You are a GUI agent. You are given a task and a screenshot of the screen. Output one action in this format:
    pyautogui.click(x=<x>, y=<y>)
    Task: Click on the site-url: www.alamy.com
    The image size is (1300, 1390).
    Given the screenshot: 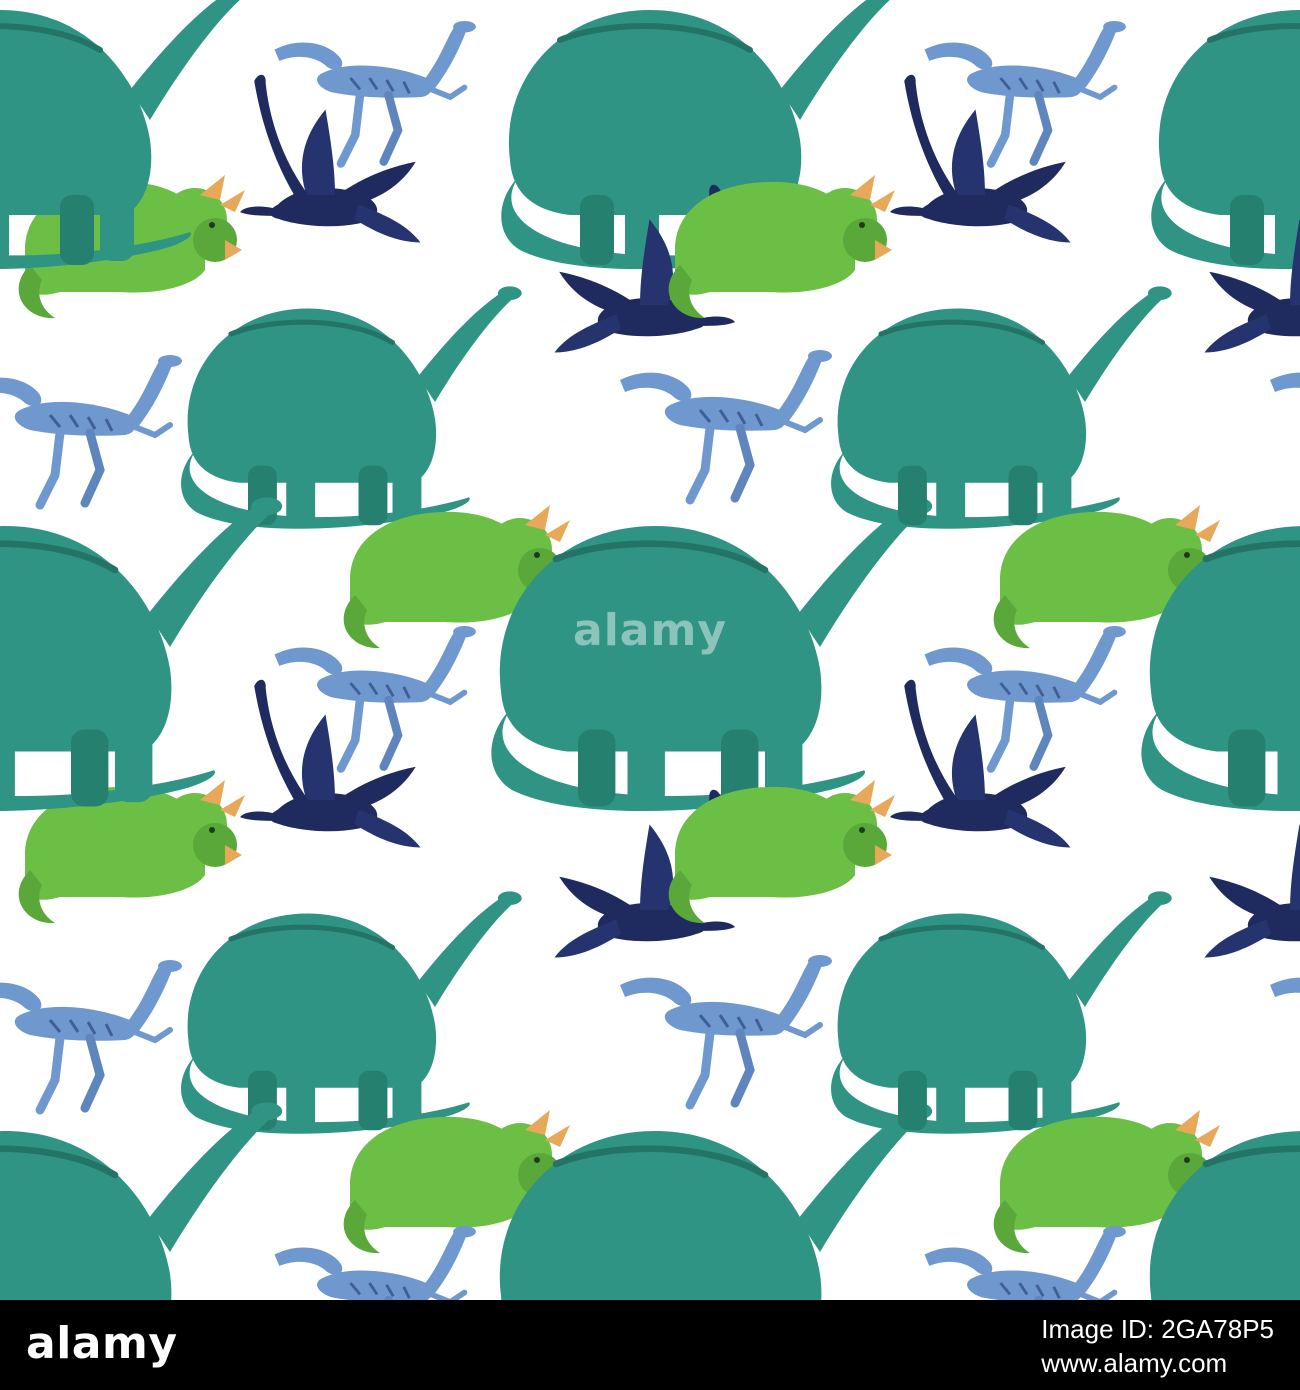 What is the action you would take?
    pyautogui.click(x=1157, y=1363)
    